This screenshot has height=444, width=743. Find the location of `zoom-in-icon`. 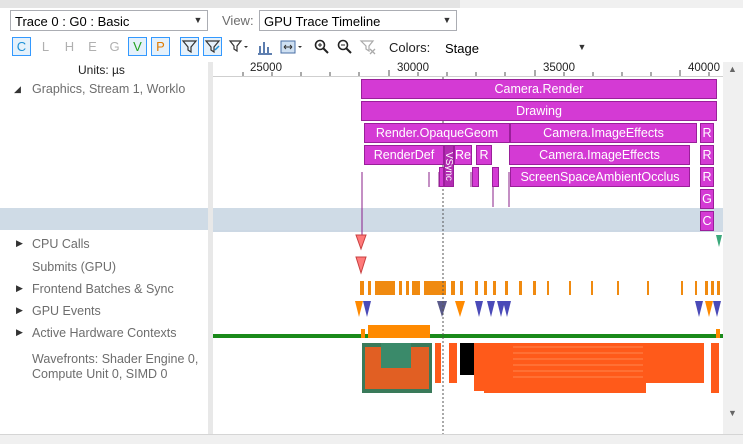

zoom-in-icon is located at coordinates (321, 46).